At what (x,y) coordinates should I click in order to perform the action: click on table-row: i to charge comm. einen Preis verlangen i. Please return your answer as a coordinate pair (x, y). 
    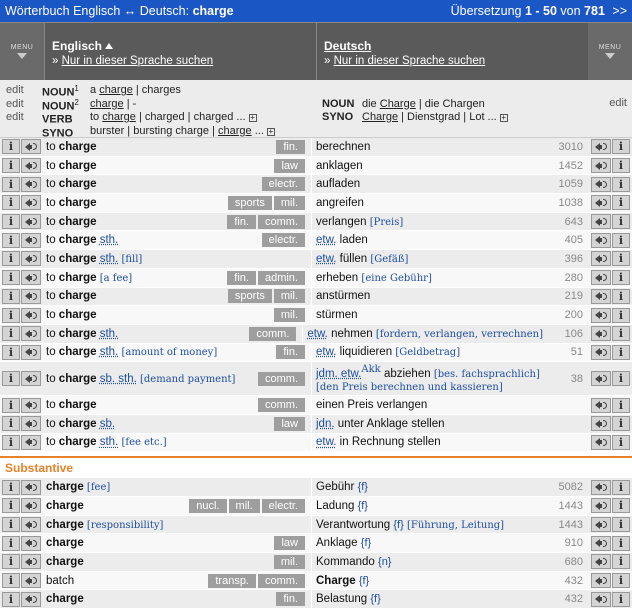
    Looking at the image, I should click on (316, 405).